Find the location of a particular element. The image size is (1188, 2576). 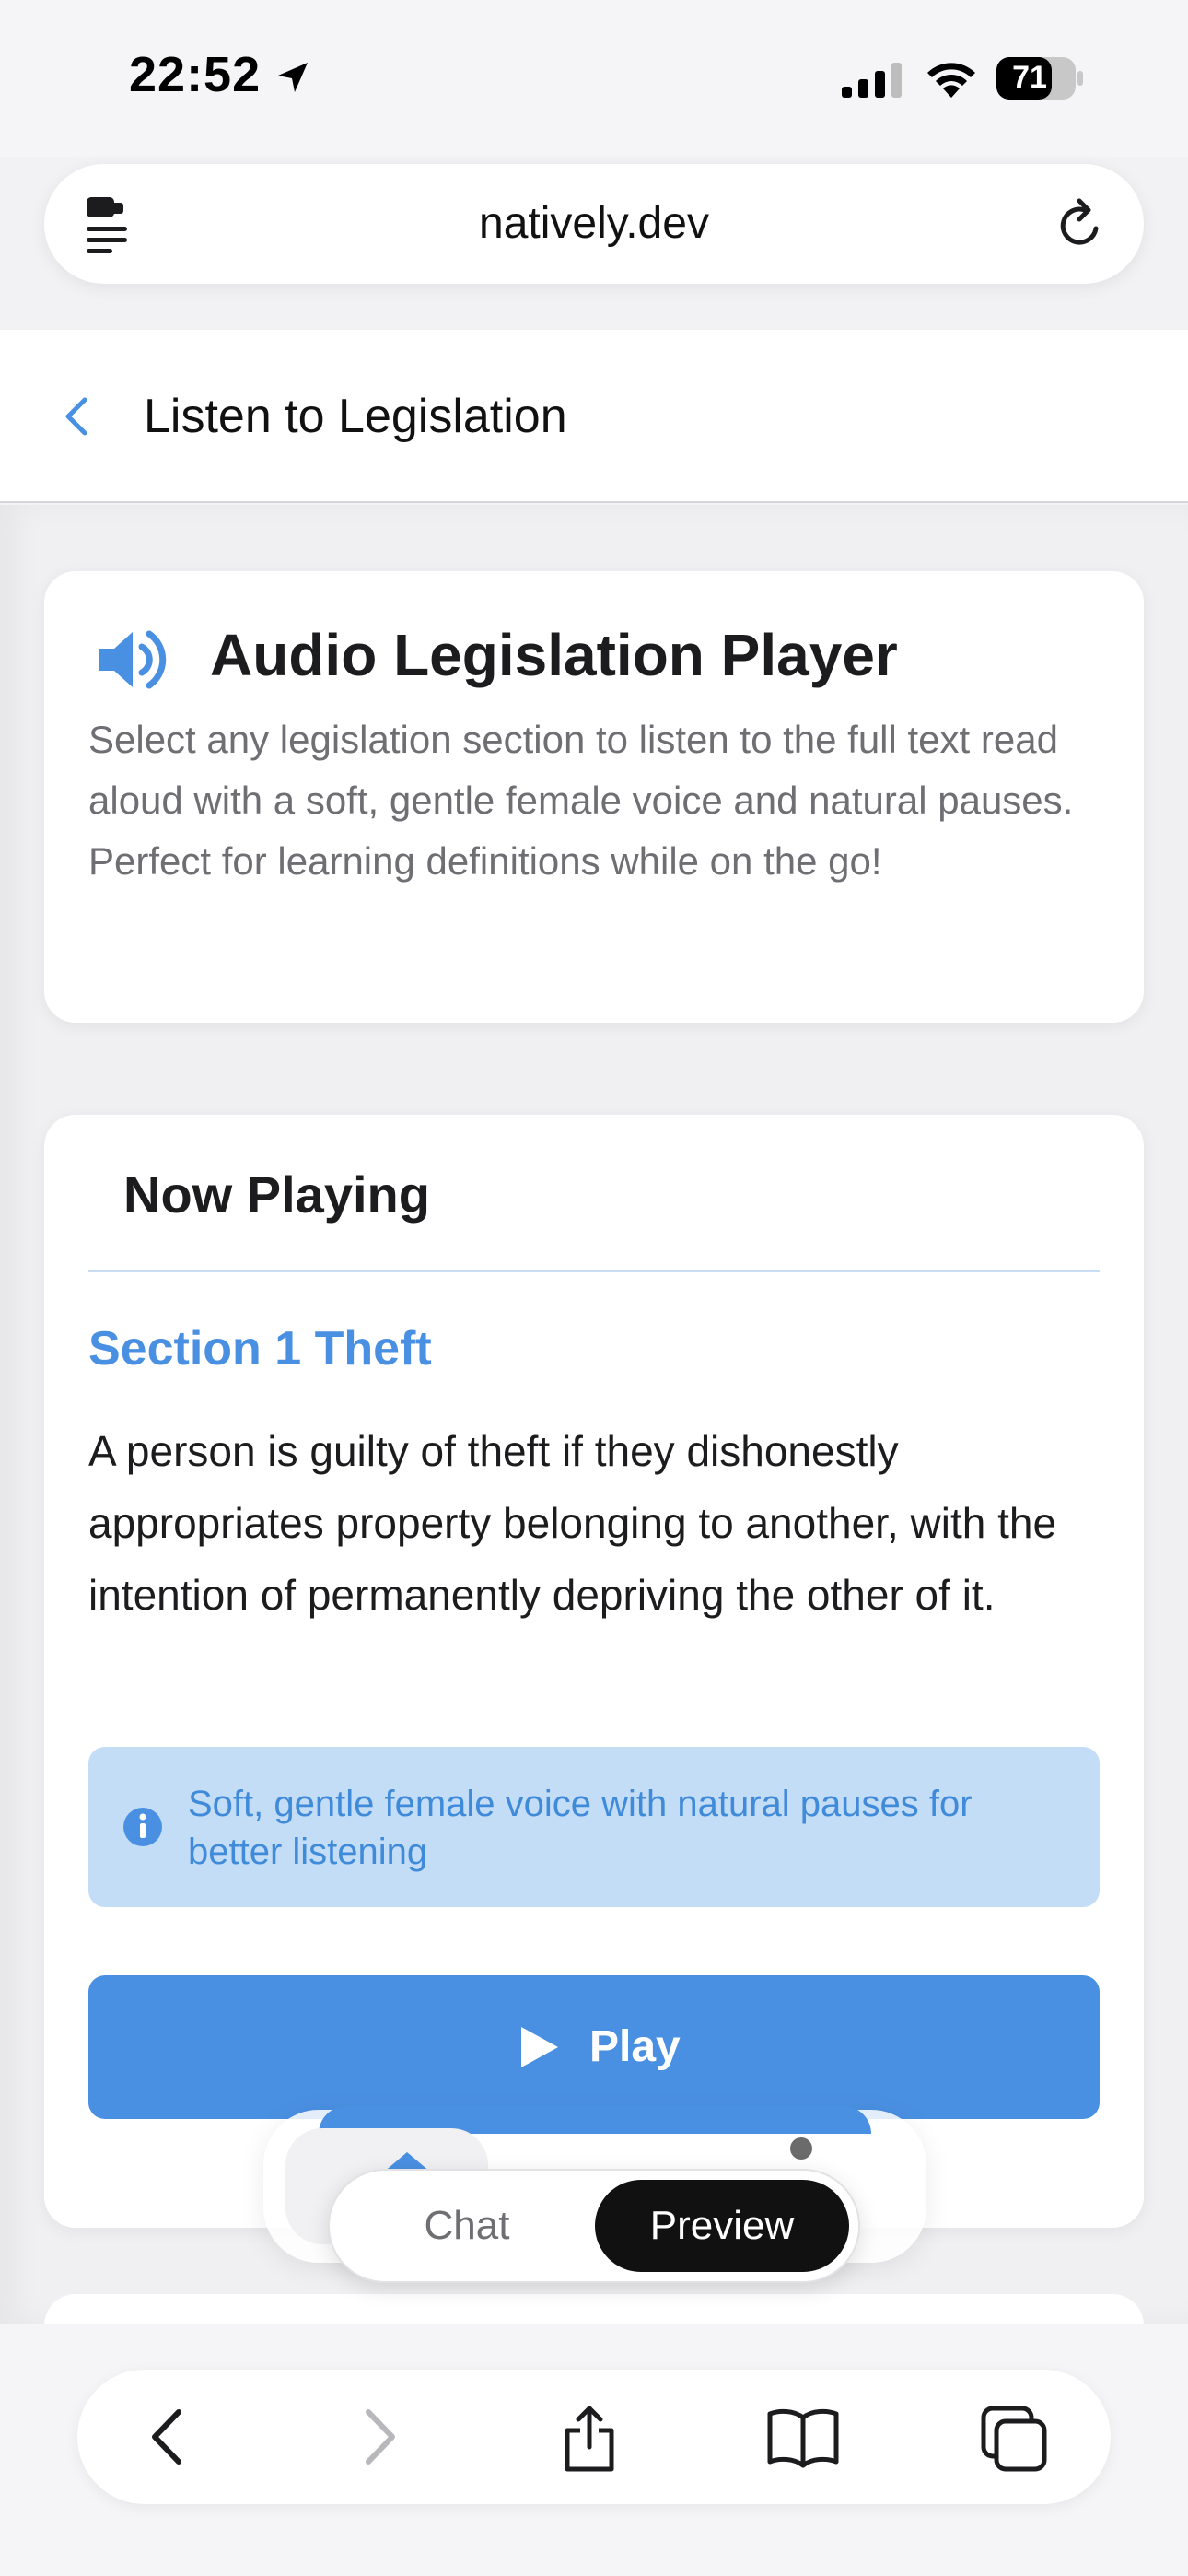

now-playing-heading: Now Playing is located at coordinates (276, 1194).